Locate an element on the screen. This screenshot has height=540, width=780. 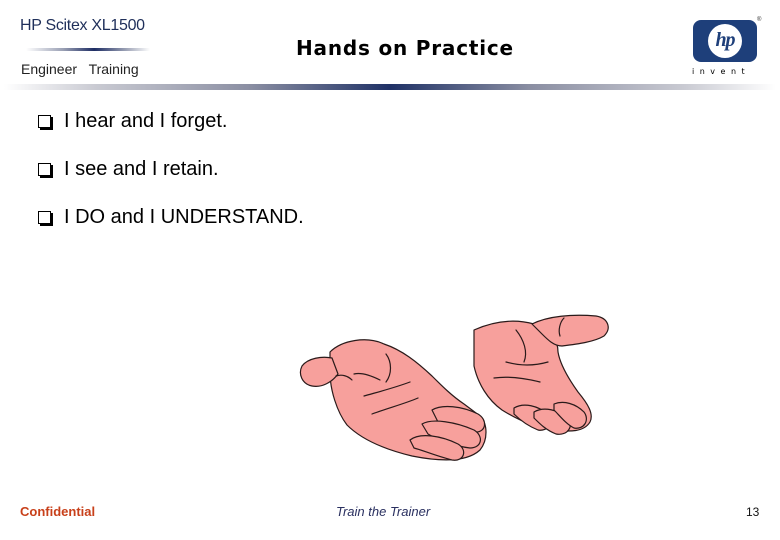
header-divider is located at coordinates (390, 87).